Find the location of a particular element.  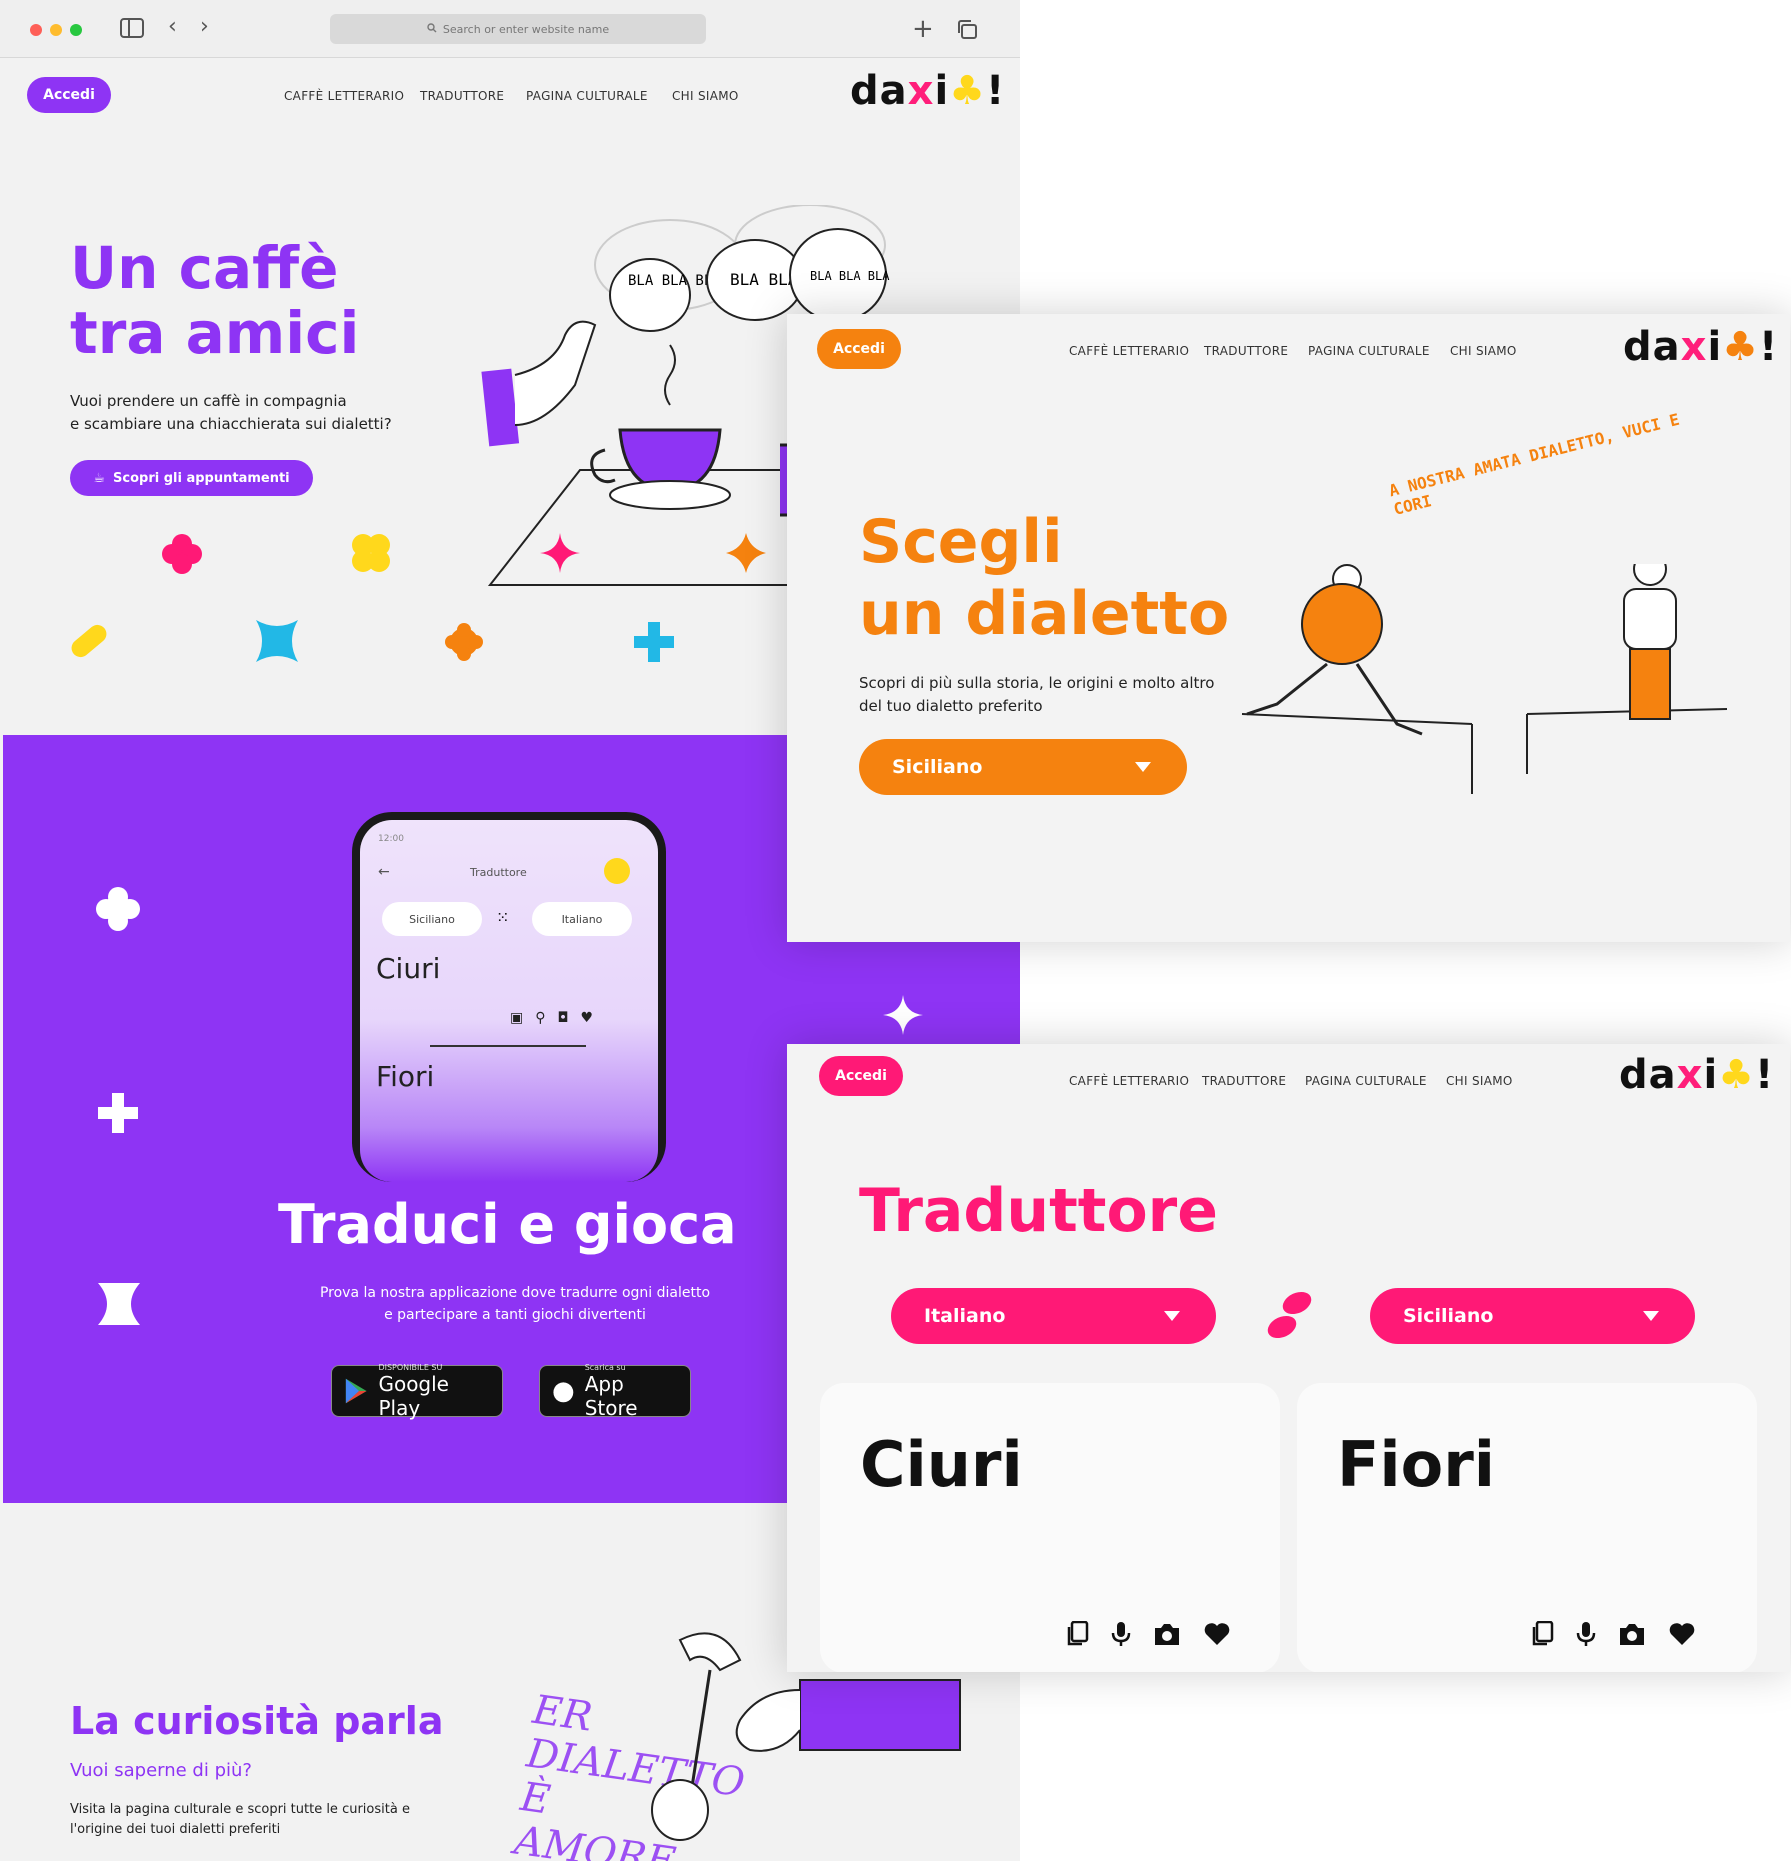

address-placeholder: Search or enter website name is located at coordinates (526, 29).